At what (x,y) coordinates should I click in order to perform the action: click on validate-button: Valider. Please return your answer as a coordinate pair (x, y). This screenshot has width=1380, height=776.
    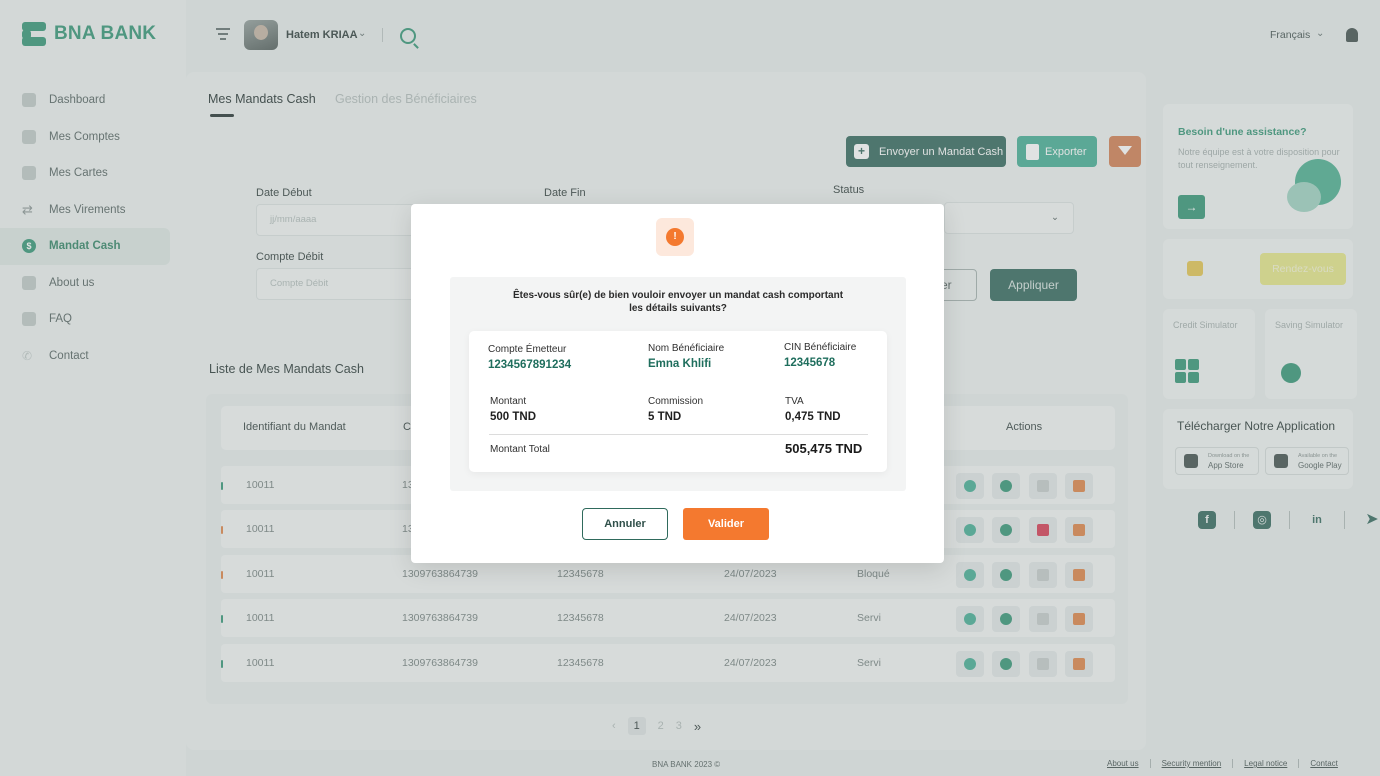
    Looking at the image, I should click on (726, 524).